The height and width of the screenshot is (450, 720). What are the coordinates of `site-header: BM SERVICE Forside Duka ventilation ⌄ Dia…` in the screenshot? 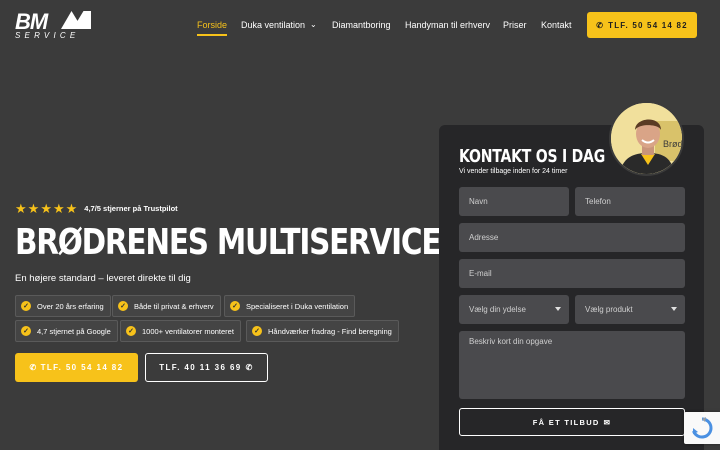 It's located at (360, 26).